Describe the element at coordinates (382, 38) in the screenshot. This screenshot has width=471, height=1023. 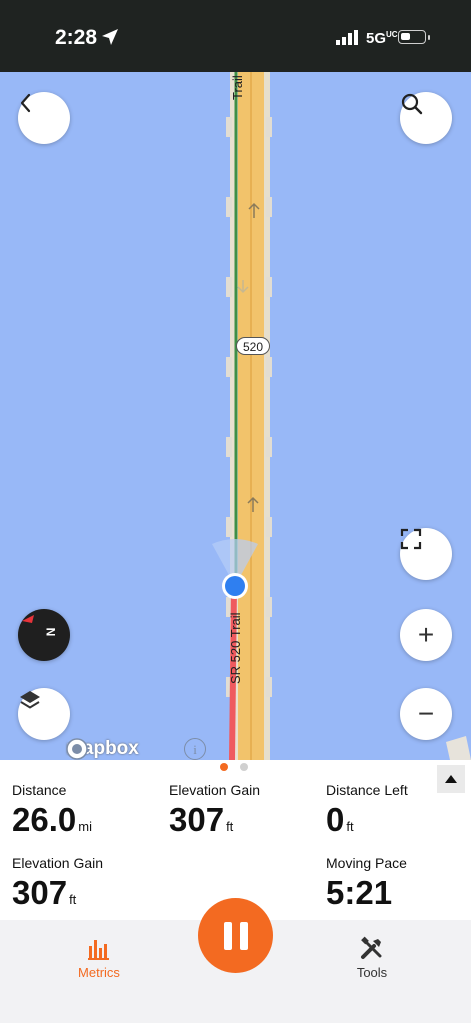
I see `network-type: 5GUC` at that location.